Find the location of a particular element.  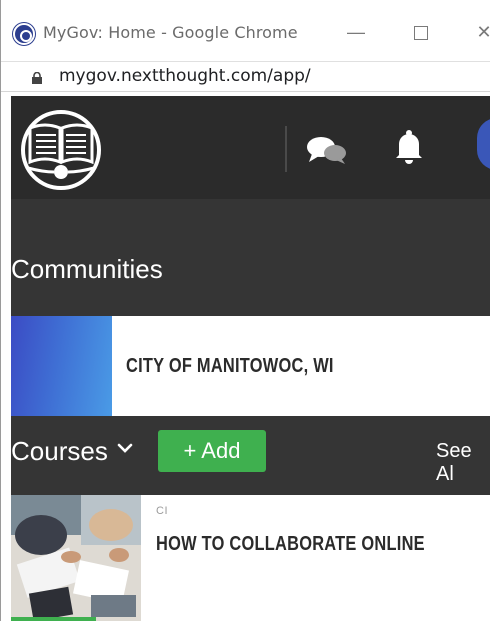

window-title: MyGov: Home - Google Chrome is located at coordinates (170, 32).